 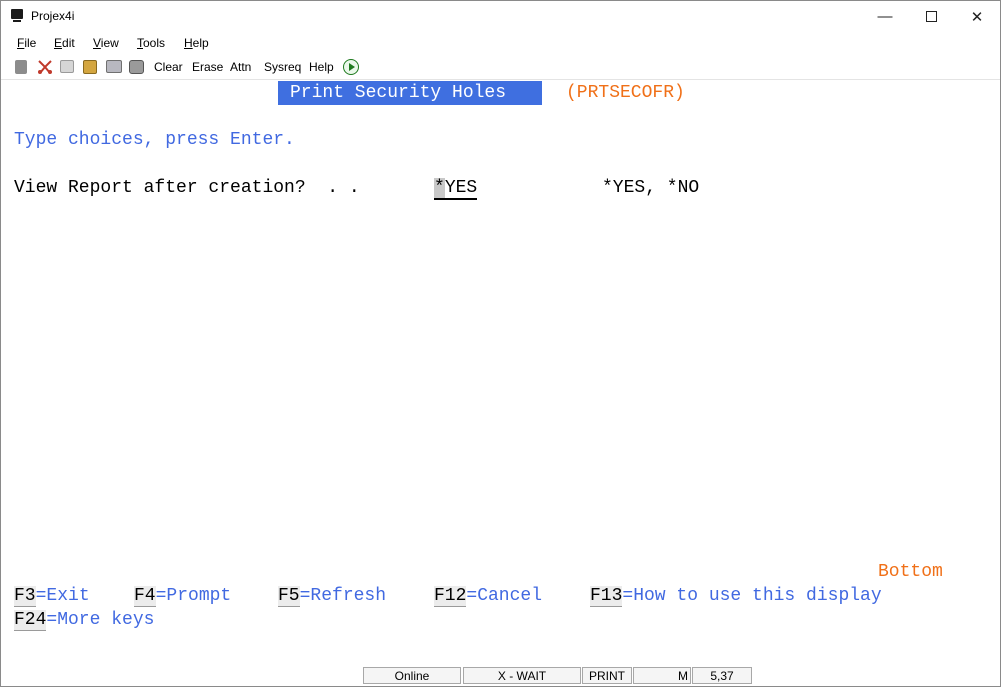 I want to click on minimize-button: —, so click(x=885, y=16).